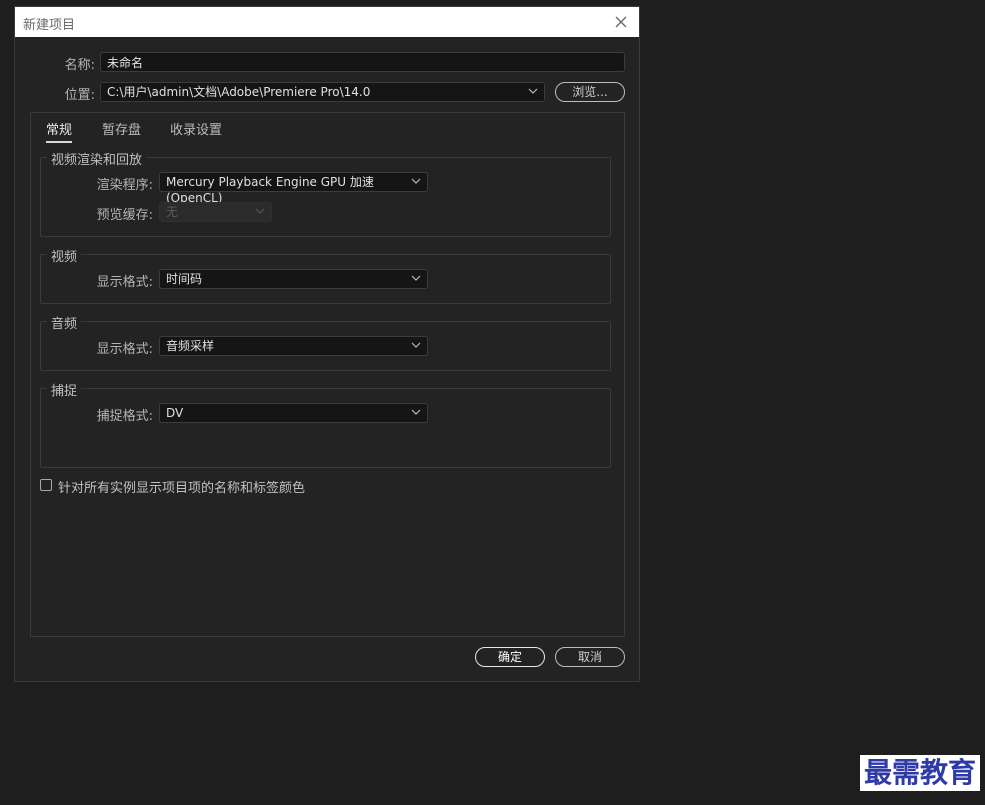 Image resolution: width=985 pixels, height=805 pixels. What do you see at coordinates (362, 62) in the screenshot?
I see `name-input: 未命名` at bounding box center [362, 62].